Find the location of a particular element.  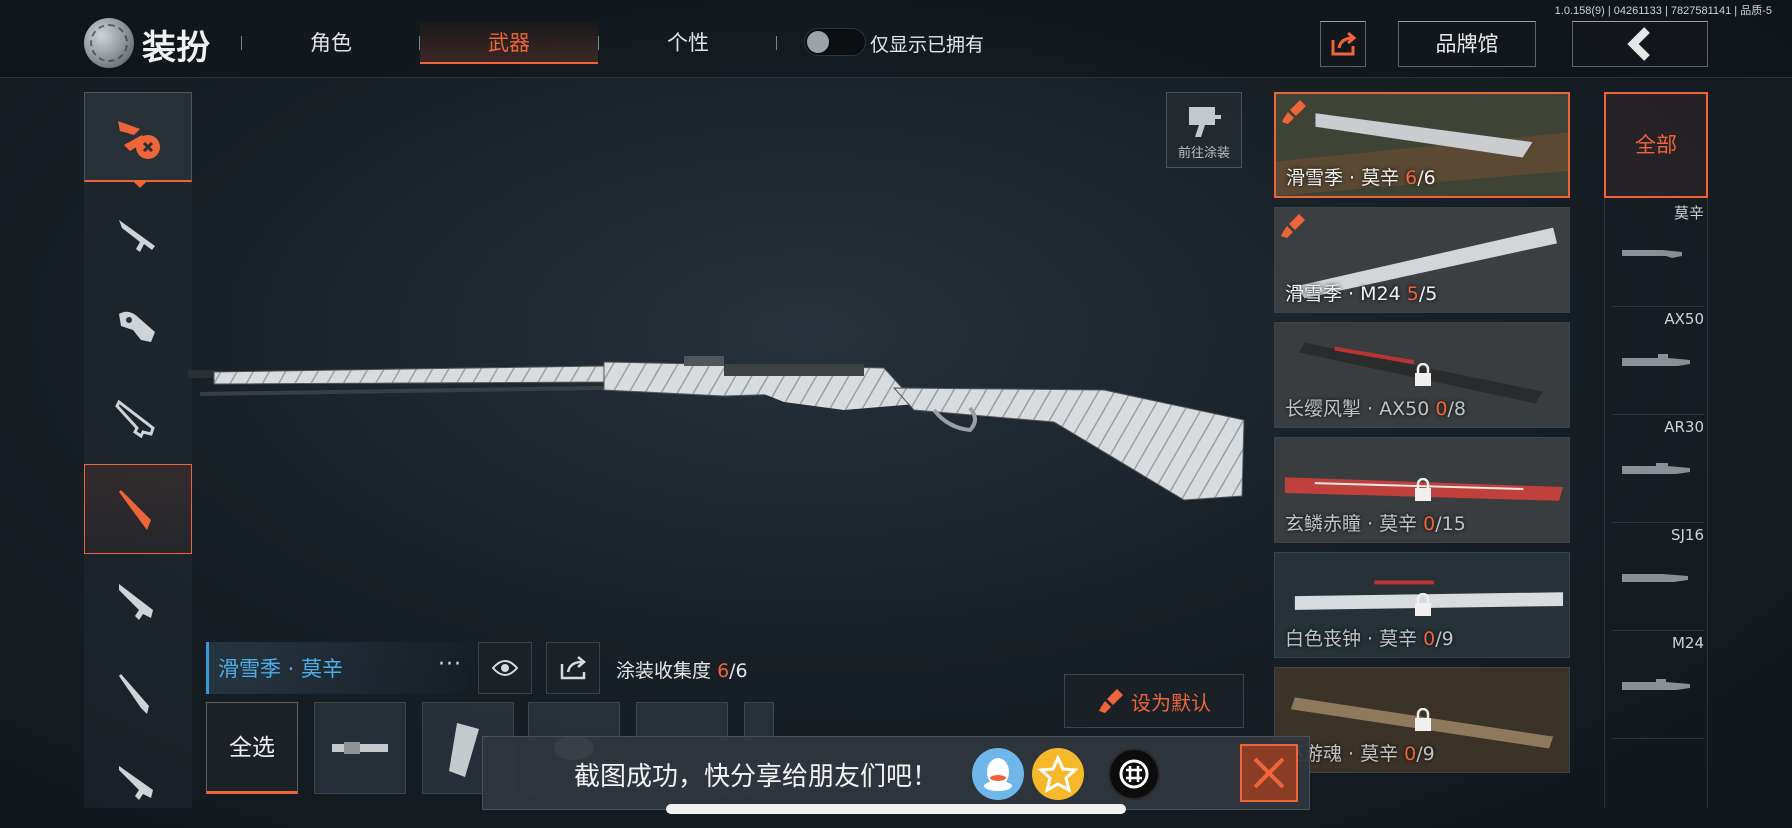

category-bolt-action is located at coordinates (138, 693).